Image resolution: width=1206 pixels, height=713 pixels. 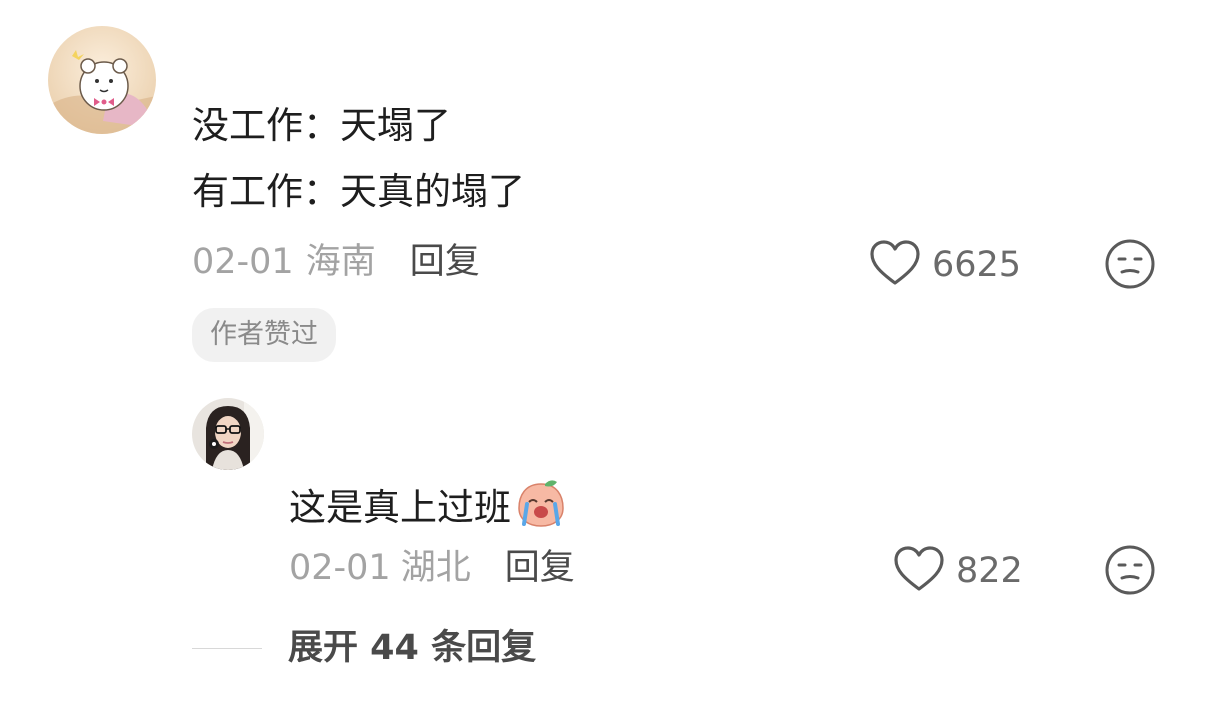 What do you see at coordinates (977, 265) in the screenshot?
I see `comment-like-count: 6625` at bounding box center [977, 265].